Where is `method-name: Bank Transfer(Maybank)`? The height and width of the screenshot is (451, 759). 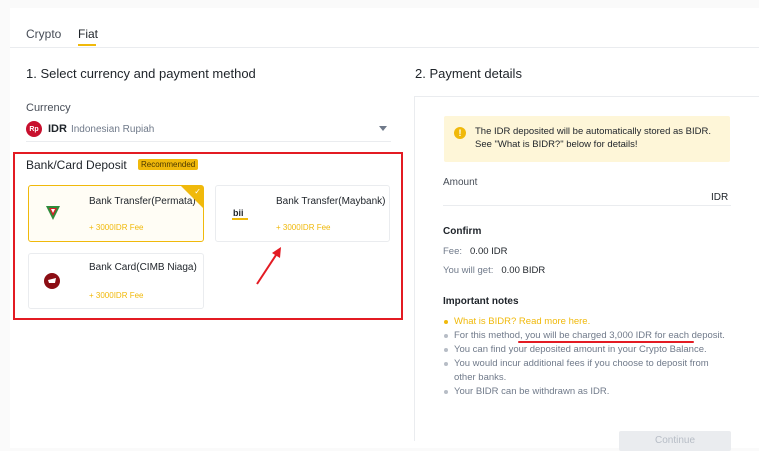
method-name: Bank Transfer(Maybank) is located at coordinates (331, 201).